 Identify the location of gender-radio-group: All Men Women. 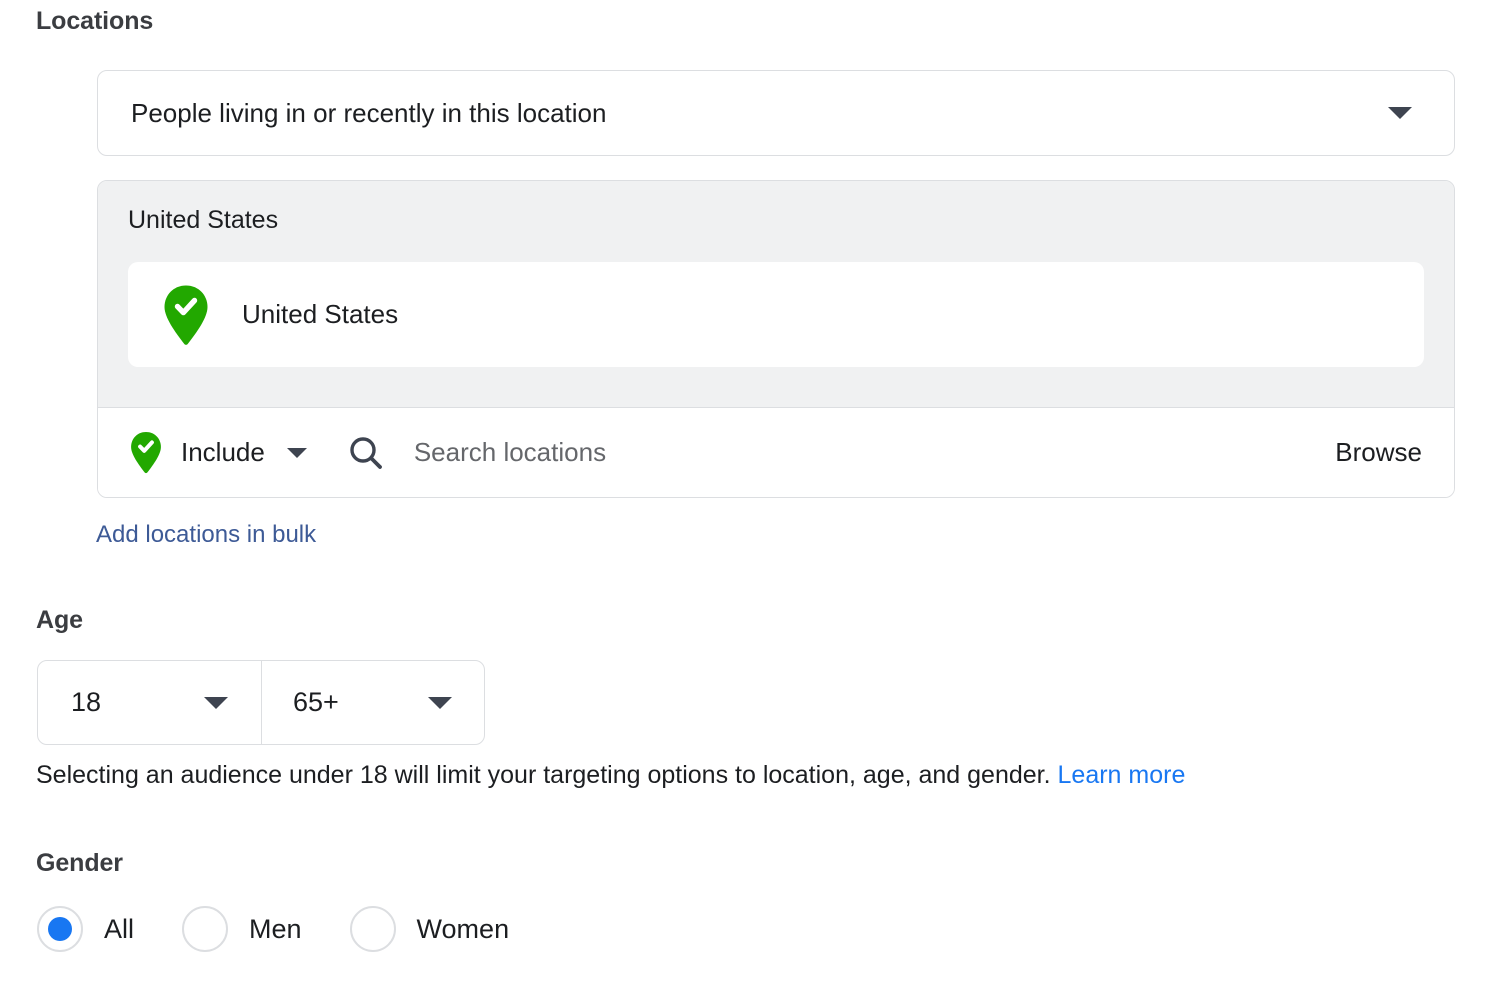
(297, 929).